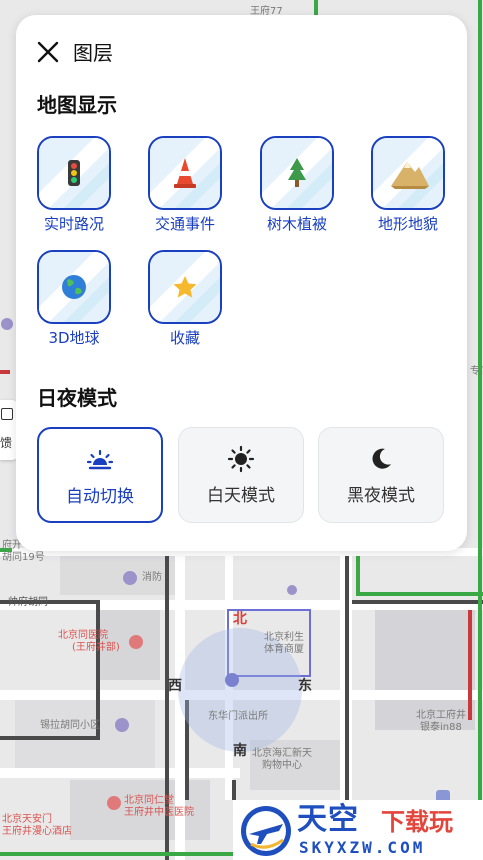  What do you see at coordinates (282, 765) in the screenshot?
I see `map-label-mall-sub: 购物中心` at bounding box center [282, 765].